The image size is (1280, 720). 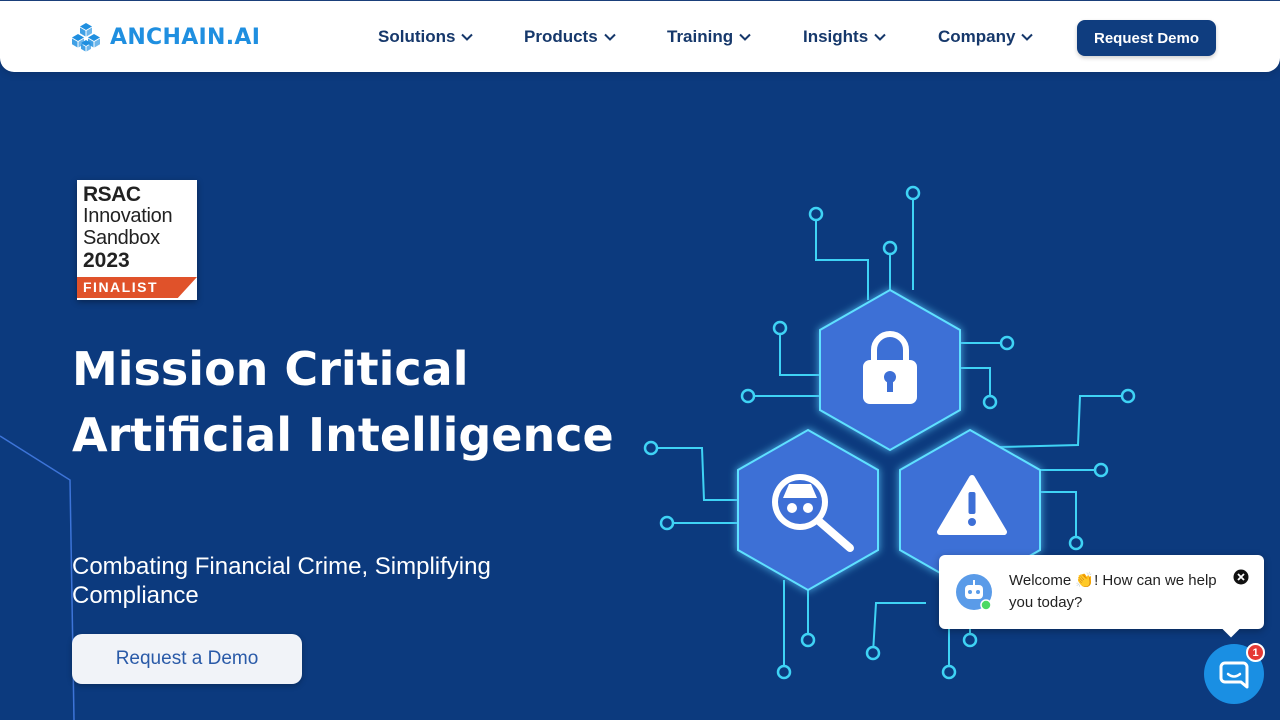 I want to click on robot-icon, so click(x=974, y=592).